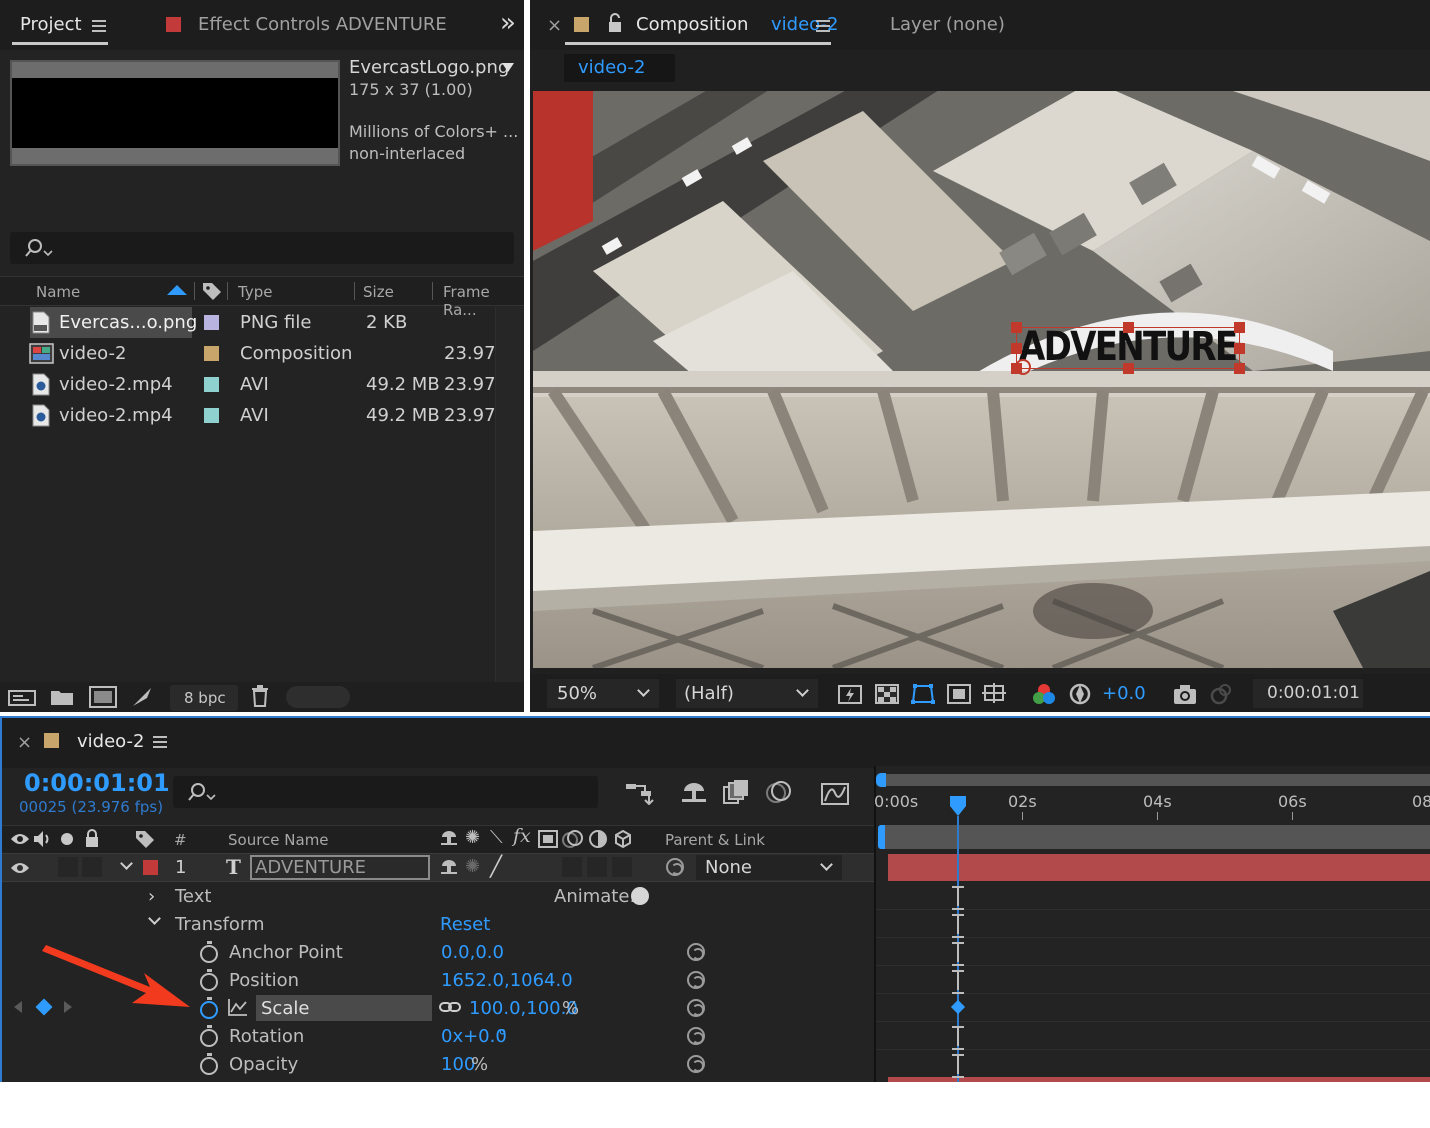 Image resolution: width=1430 pixels, height=1128 pixels. Describe the element at coordinates (439, 1065) in the screenshot. I see `property-row: Opacity 100 %` at that location.